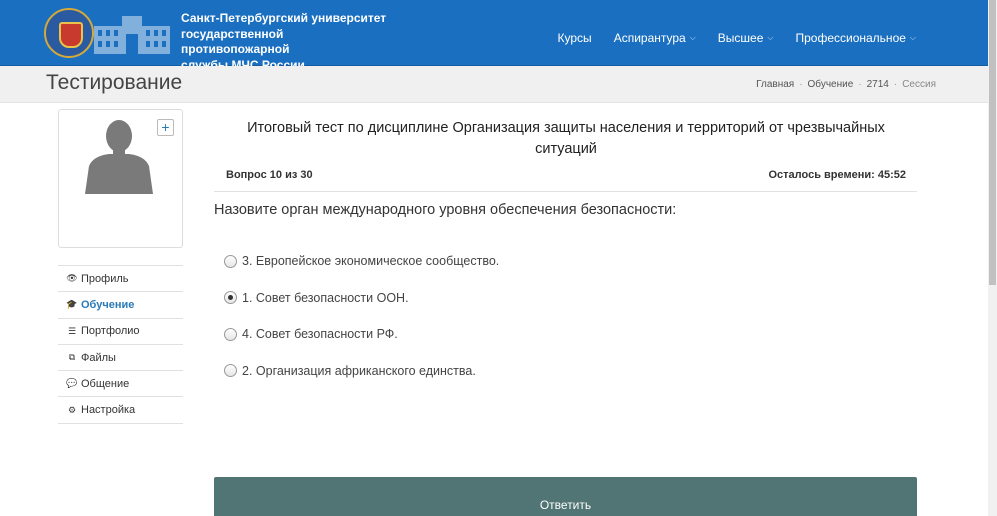 Image resolution: width=997 pixels, height=516 pixels. Describe the element at coordinates (119, 157) in the screenshot. I see `avatar` at that location.